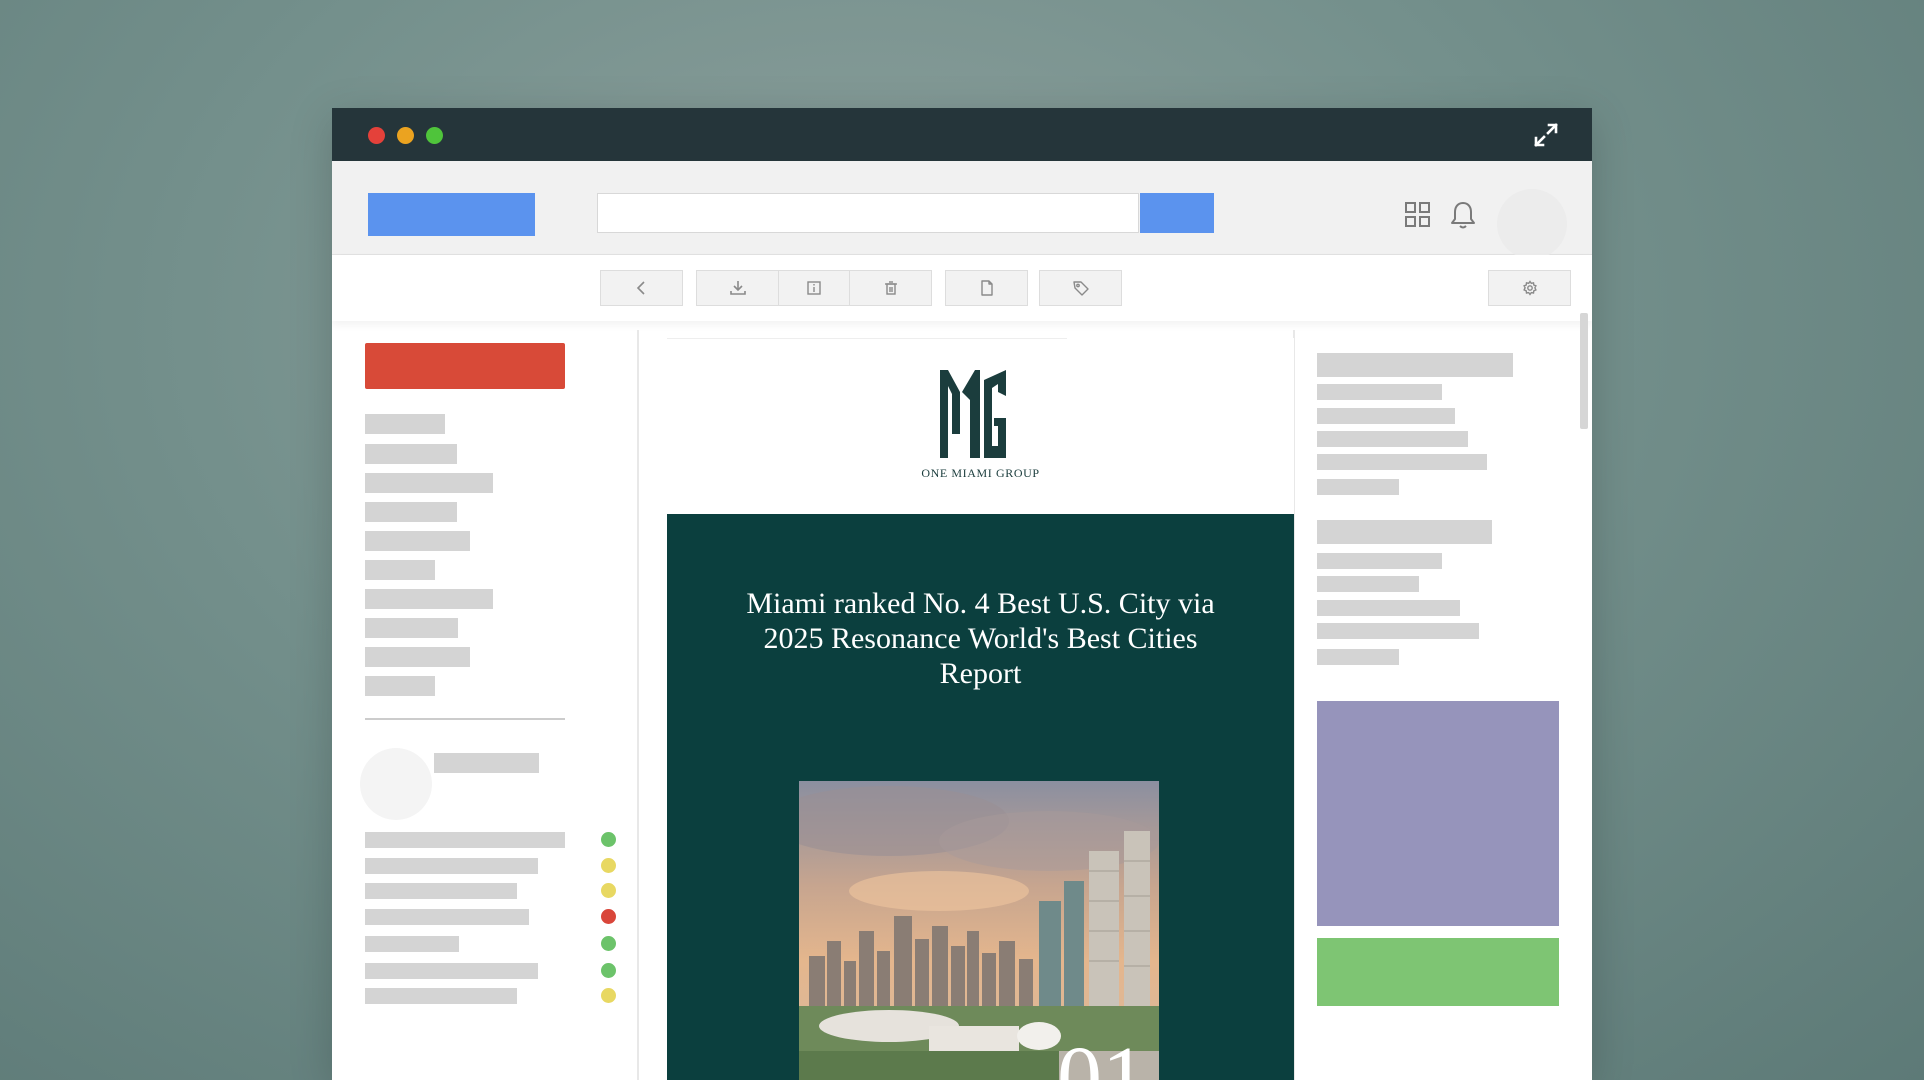 This screenshot has width=1924, height=1080. I want to click on sidebar-separator, so click(638, 705).